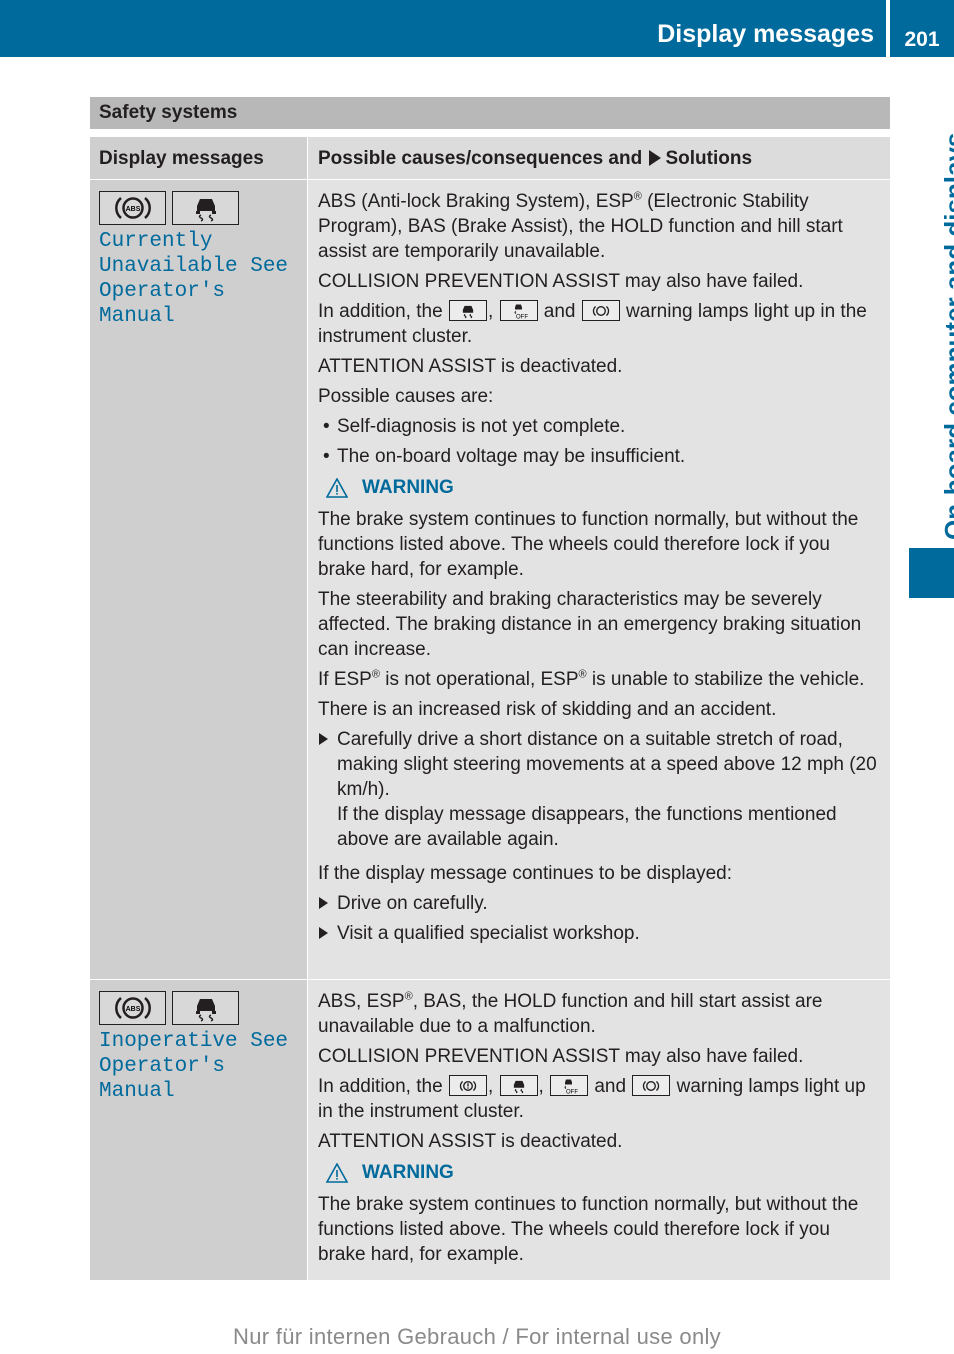 Image resolution: width=954 pixels, height=1354 pixels. I want to click on column-header-messages: Display messages, so click(199, 158).